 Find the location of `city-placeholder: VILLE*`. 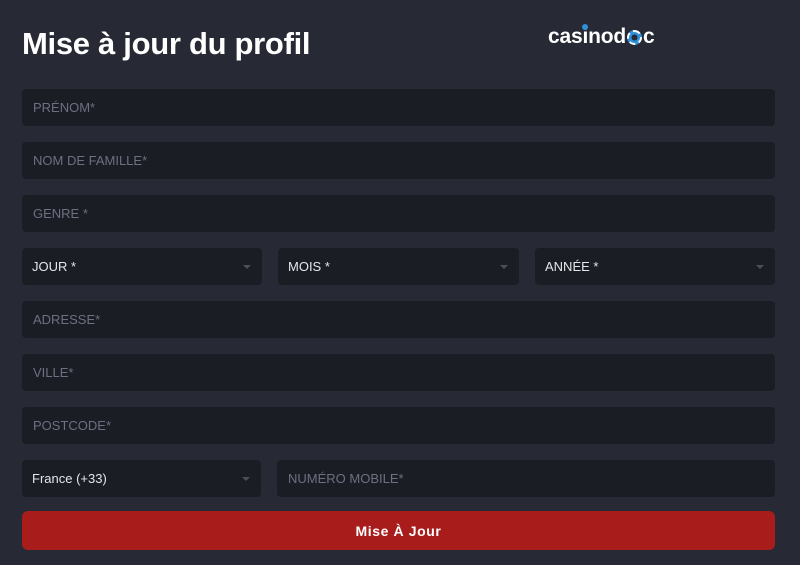

city-placeholder: VILLE* is located at coordinates (53, 372).